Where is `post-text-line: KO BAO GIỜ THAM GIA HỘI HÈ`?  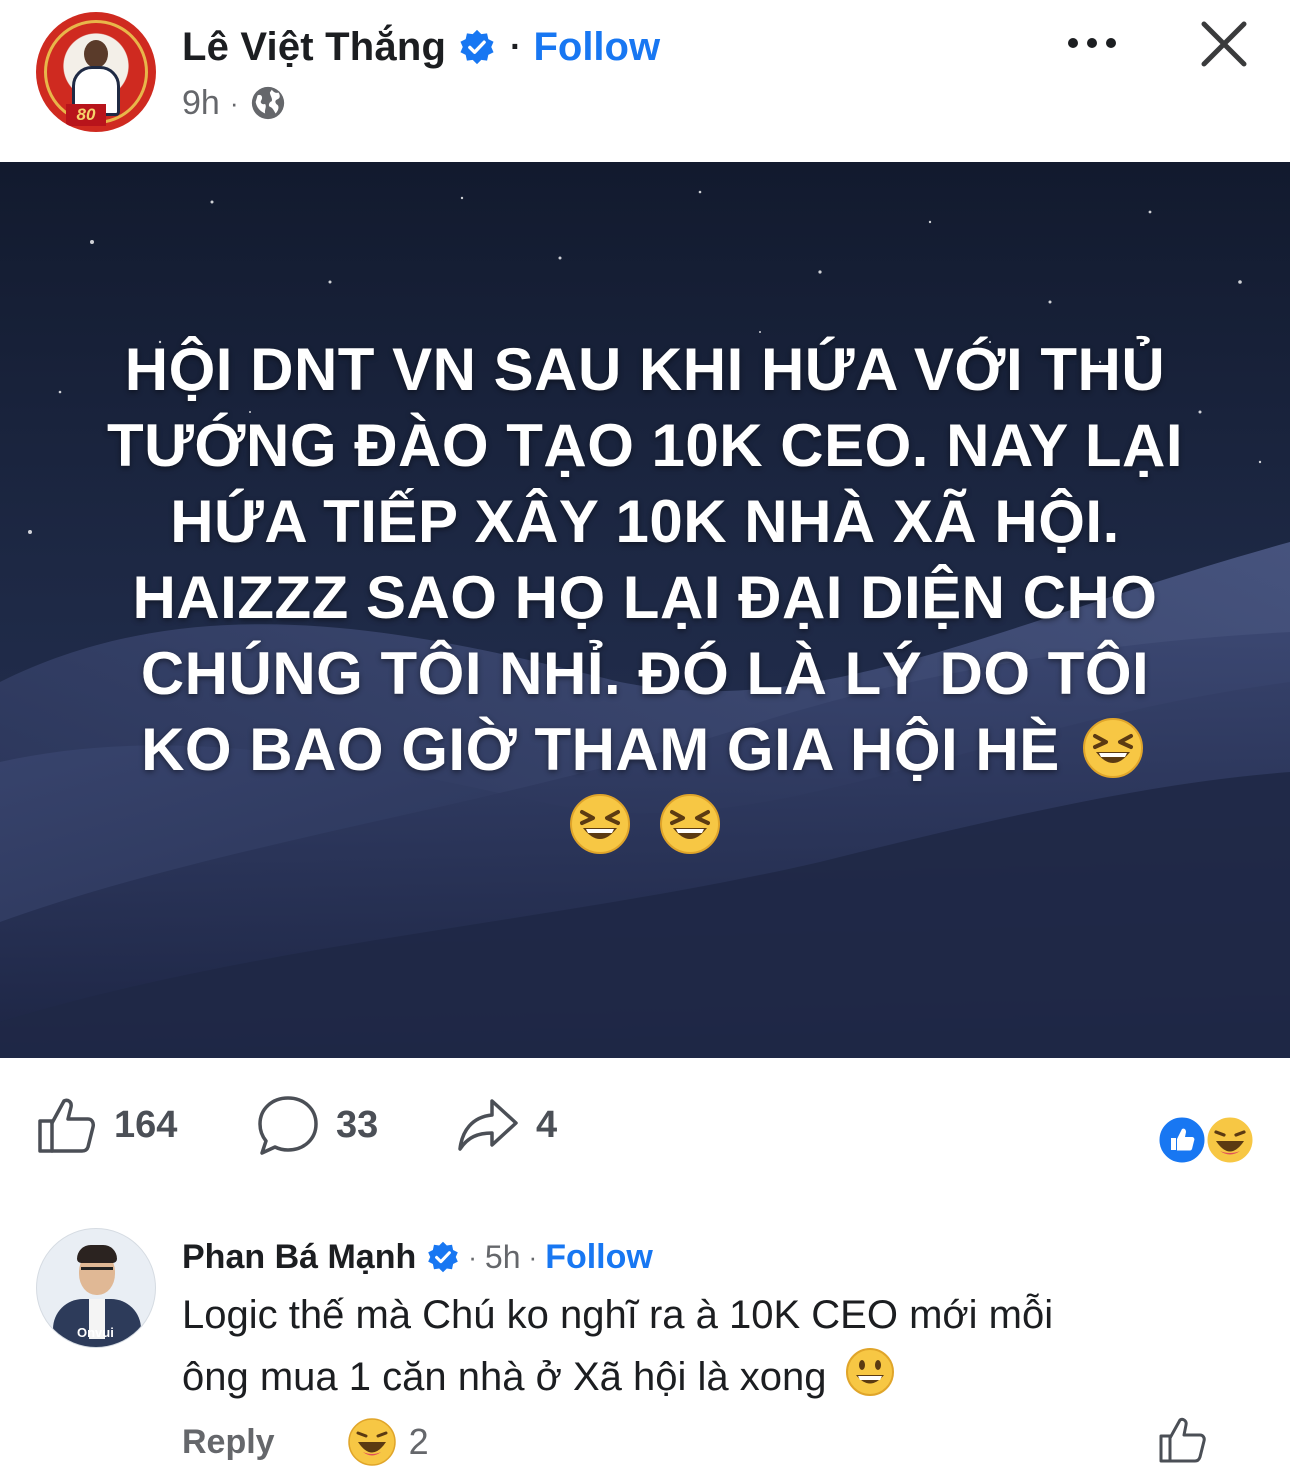 post-text-line: KO BAO GIỜ THAM GIA HỘI HÈ is located at coordinates (600, 749).